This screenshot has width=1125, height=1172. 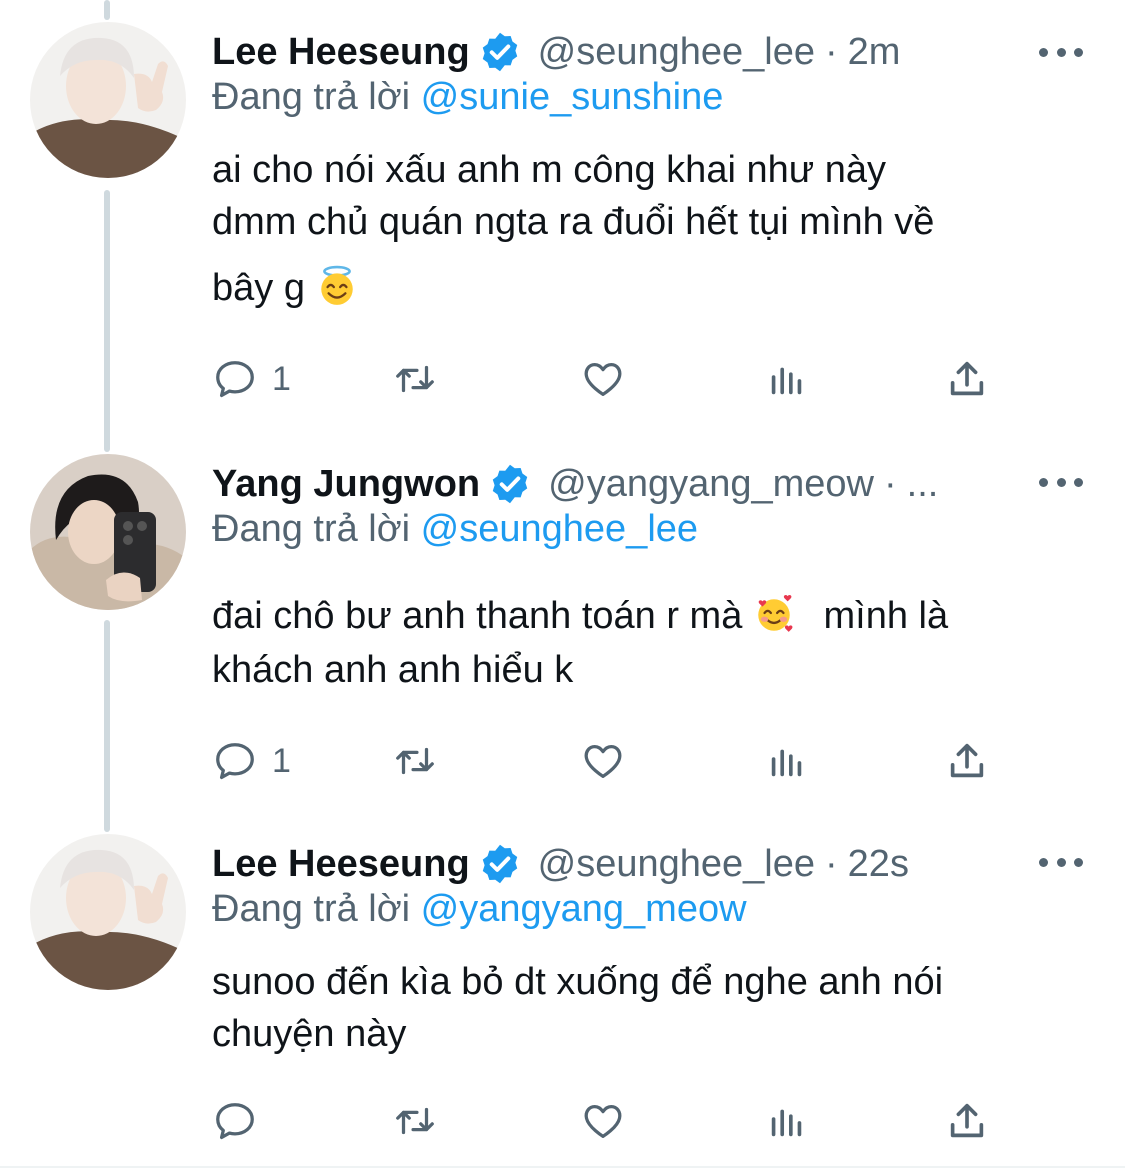 I want to click on tweet-actions, so click(x=607, y=1121).